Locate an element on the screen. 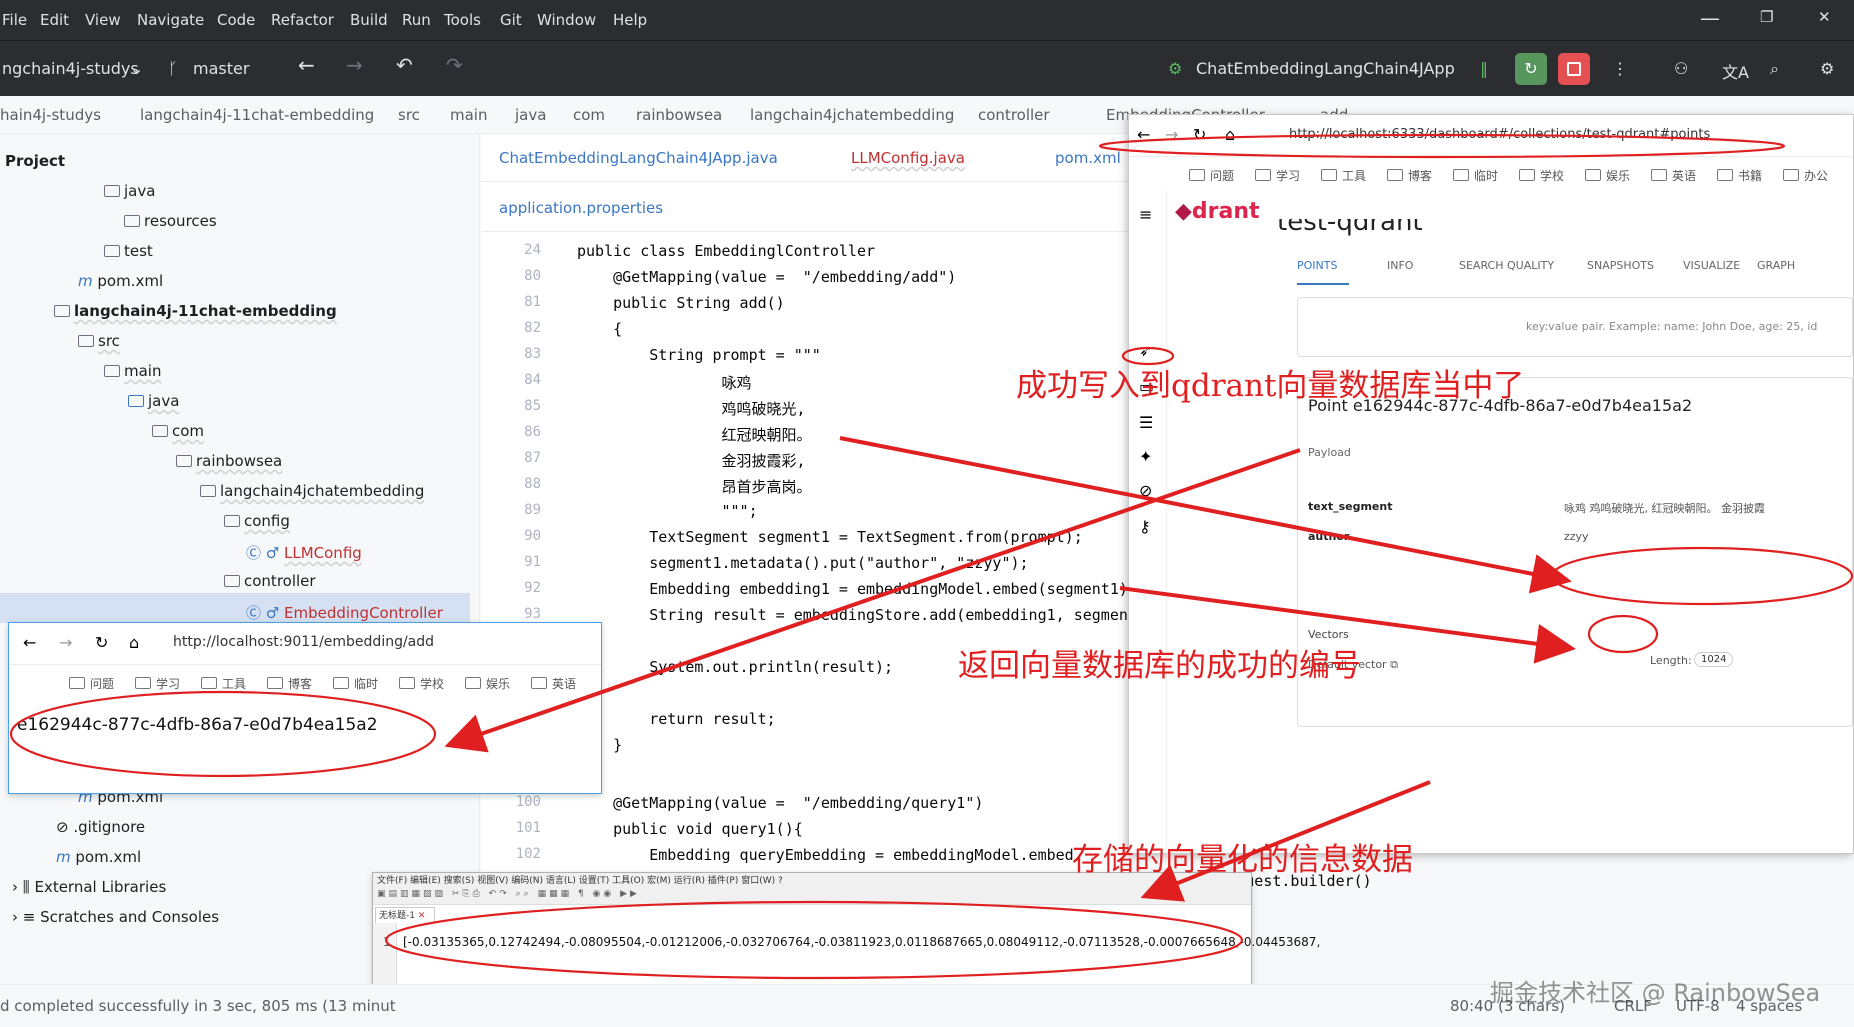  tab-properties: application.properties is located at coordinates (581, 208).